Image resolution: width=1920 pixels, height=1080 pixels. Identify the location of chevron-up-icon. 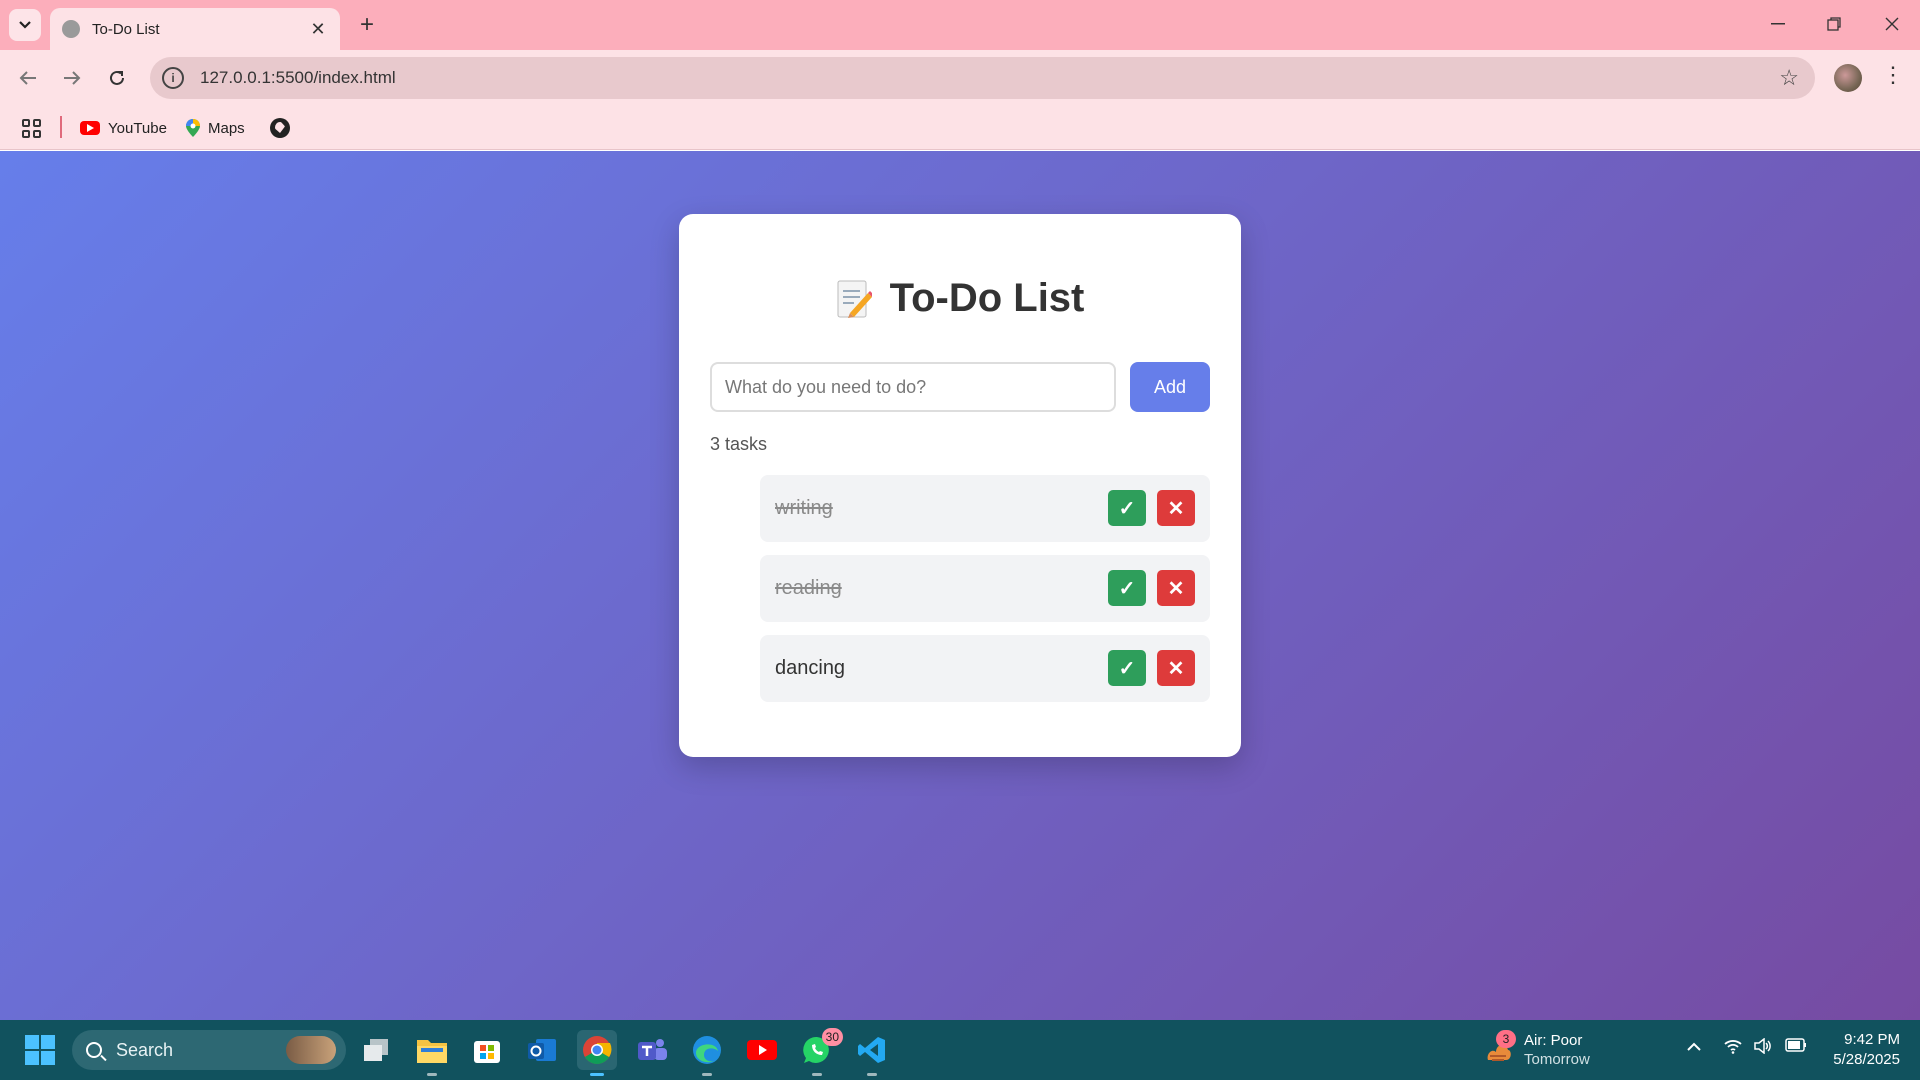
(1694, 1046).